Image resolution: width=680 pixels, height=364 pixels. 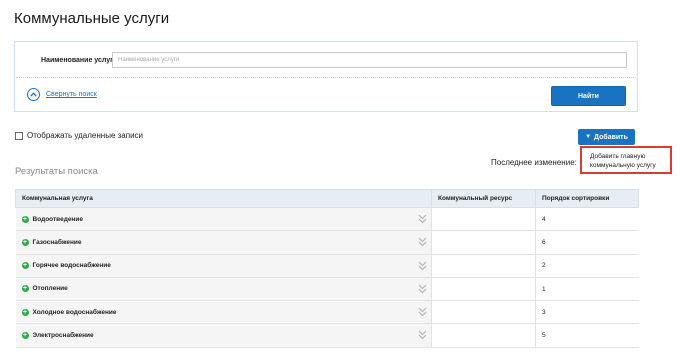 I want to click on service-name: Холодное водоснабжение, so click(x=75, y=312).